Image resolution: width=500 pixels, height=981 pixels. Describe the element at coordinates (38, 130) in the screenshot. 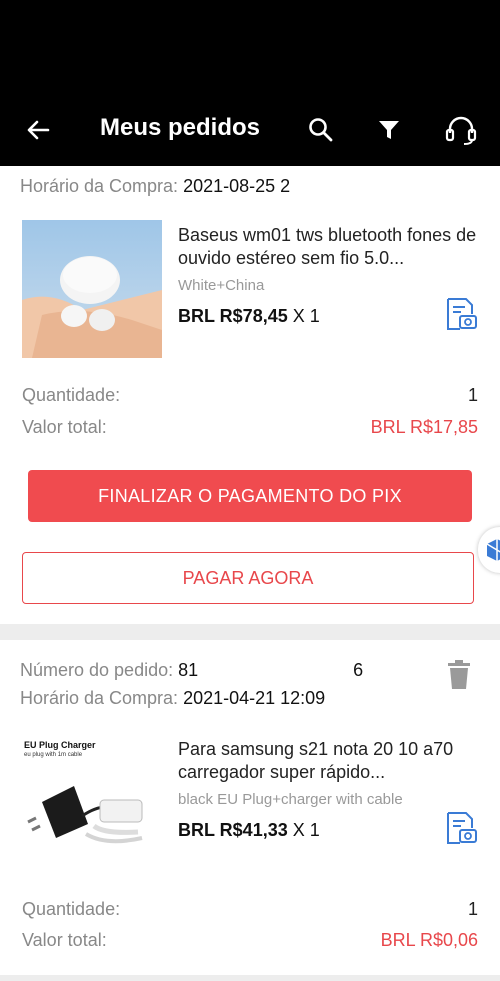

I see `back-arrow-icon` at that location.